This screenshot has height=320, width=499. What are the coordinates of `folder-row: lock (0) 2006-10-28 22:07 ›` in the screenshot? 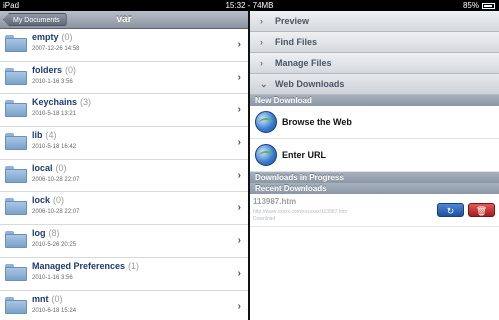 It's located at (124, 209).